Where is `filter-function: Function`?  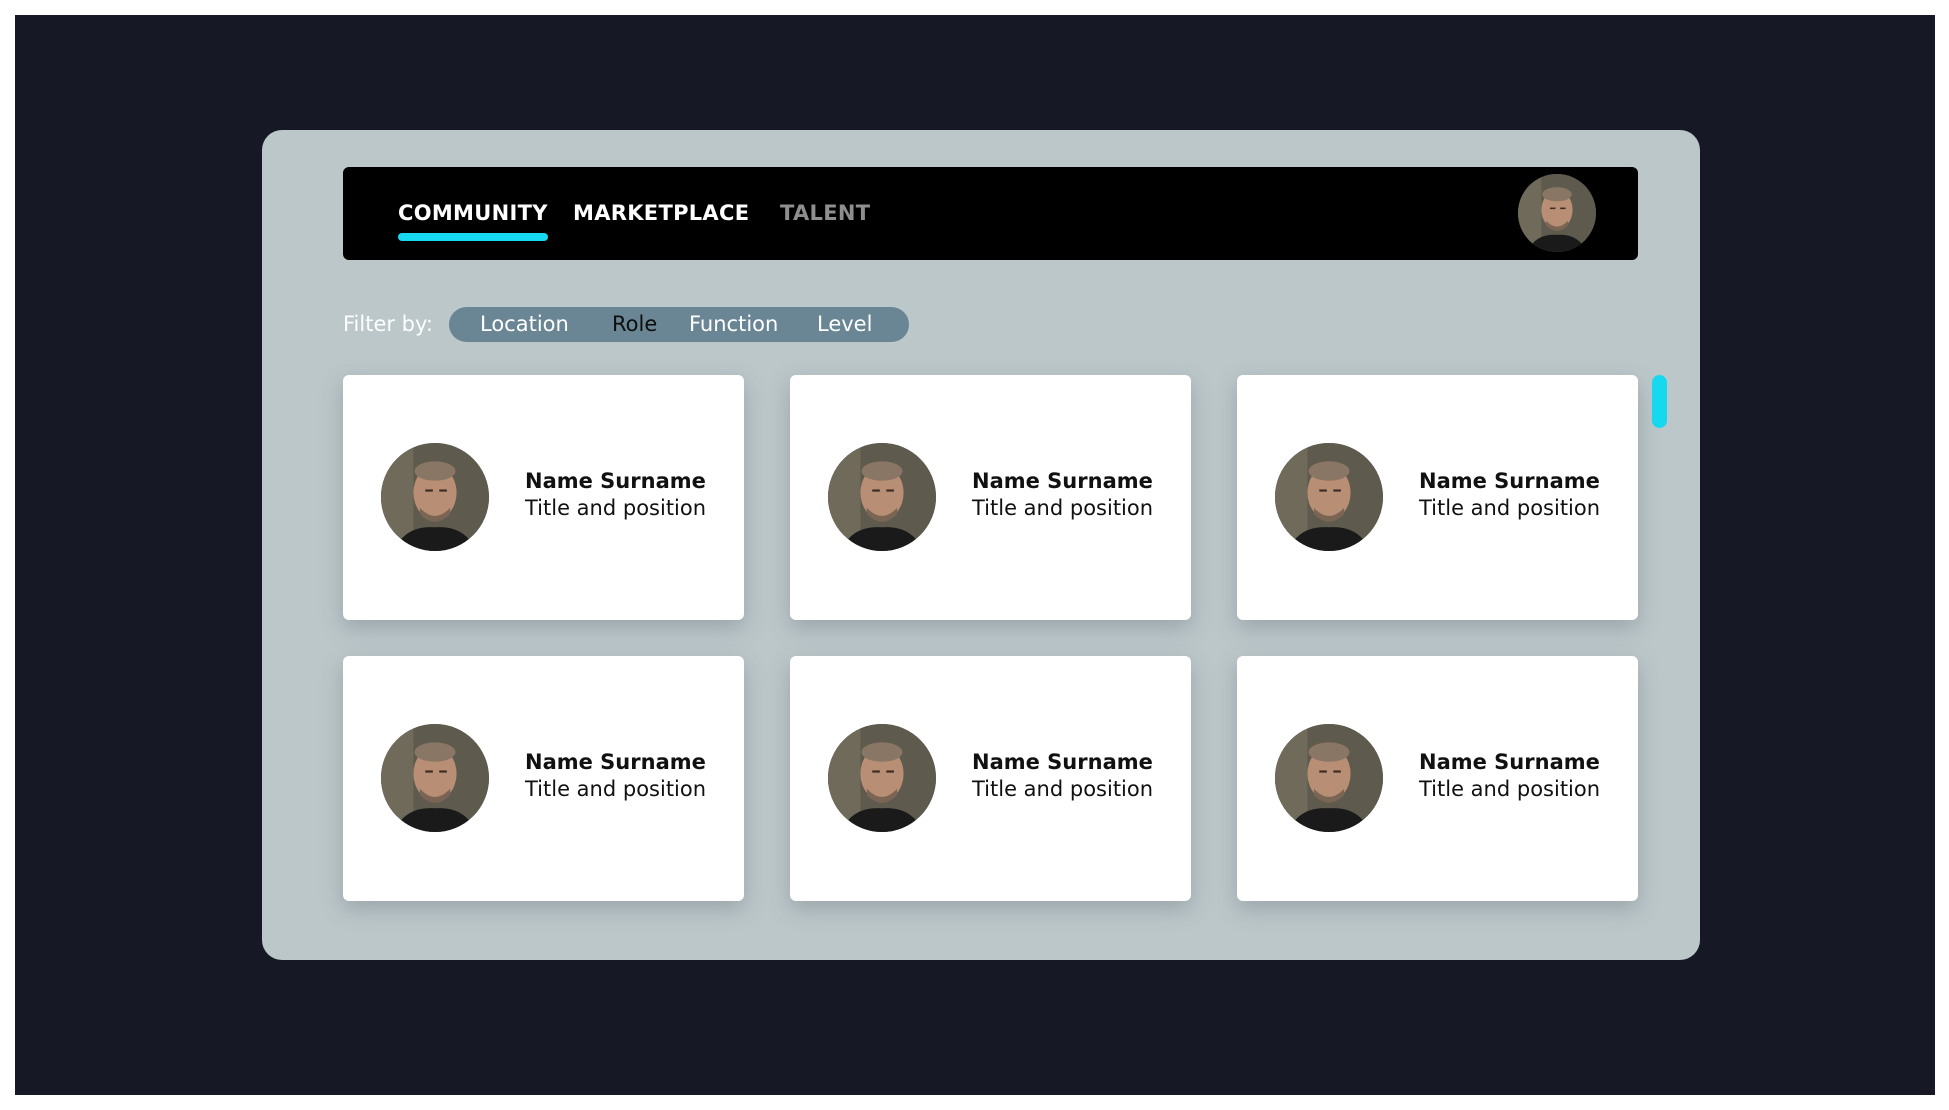 filter-function: Function is located at coordinates (733, 324).